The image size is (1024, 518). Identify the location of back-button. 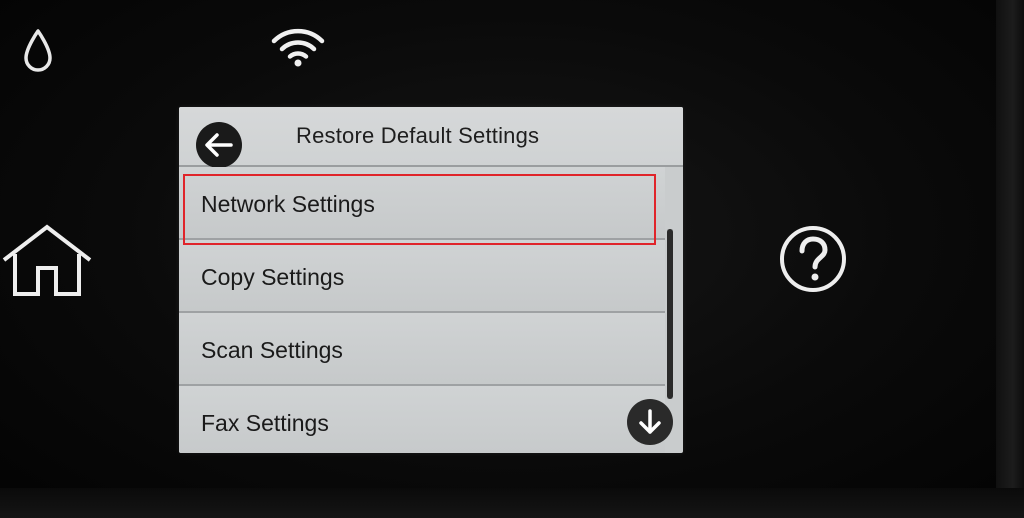
(219, 145).